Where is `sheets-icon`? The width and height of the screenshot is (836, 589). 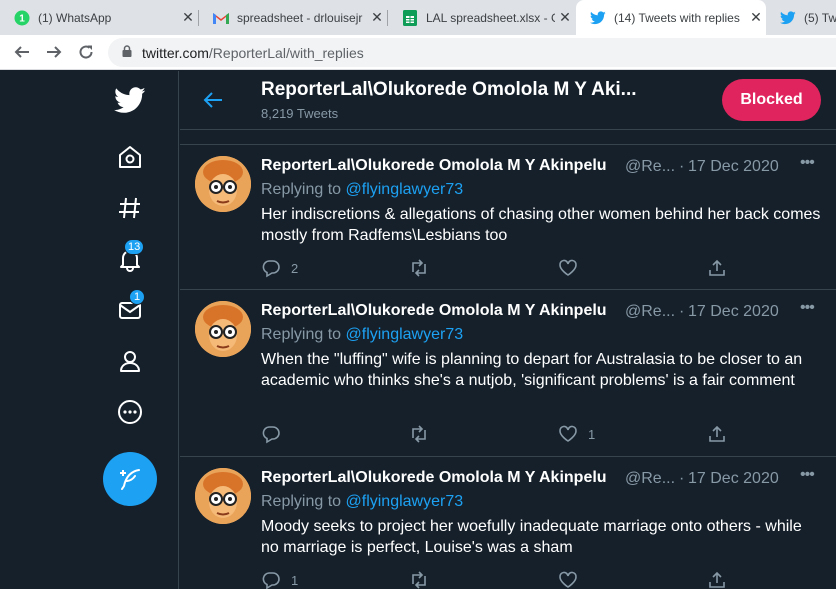
sheets-icon is located at coordinates (410, 17).